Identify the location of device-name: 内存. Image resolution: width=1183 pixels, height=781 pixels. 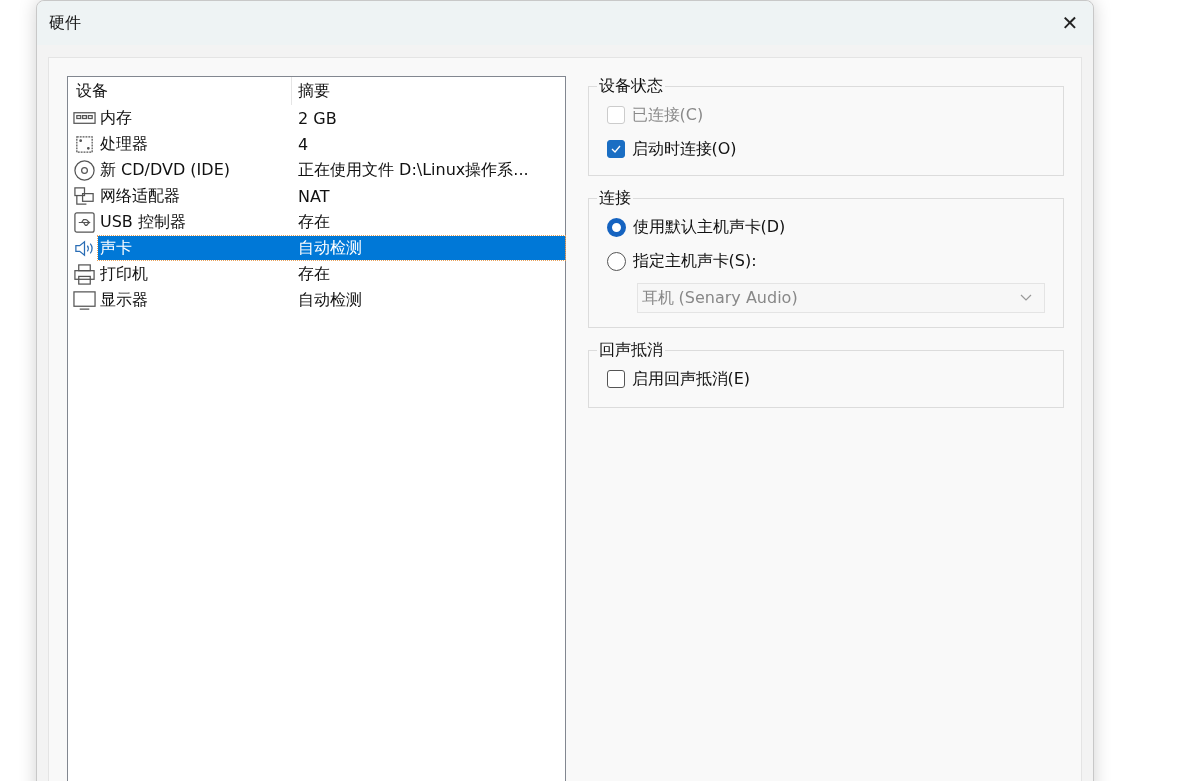
(116, 118).